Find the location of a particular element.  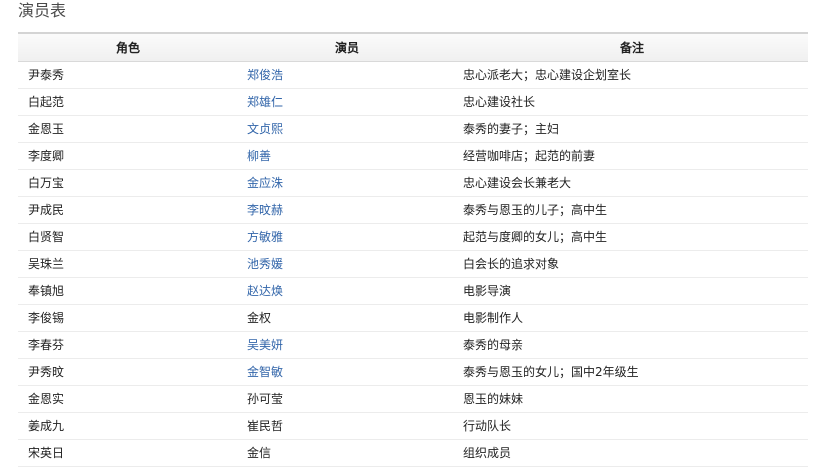

role-cell: 尹泰秀 is located at coordinates (128, 75).